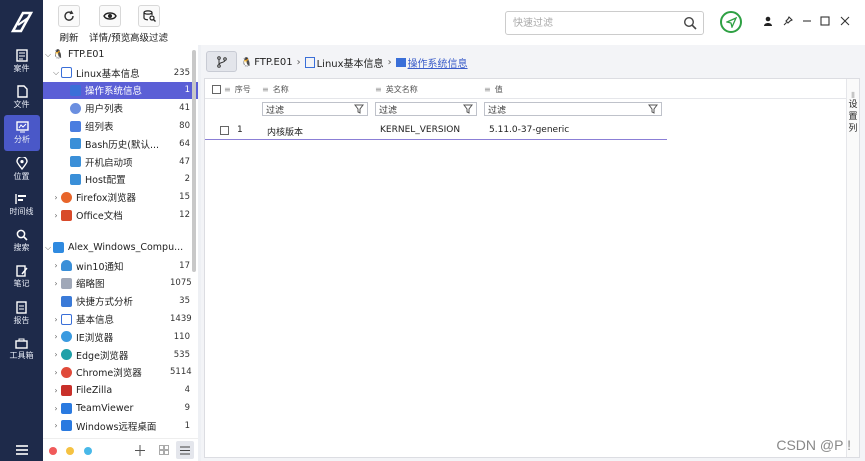  Describe the element at coordinates (75, 144) in the screenshot. I see `terminal-icon` at that location.